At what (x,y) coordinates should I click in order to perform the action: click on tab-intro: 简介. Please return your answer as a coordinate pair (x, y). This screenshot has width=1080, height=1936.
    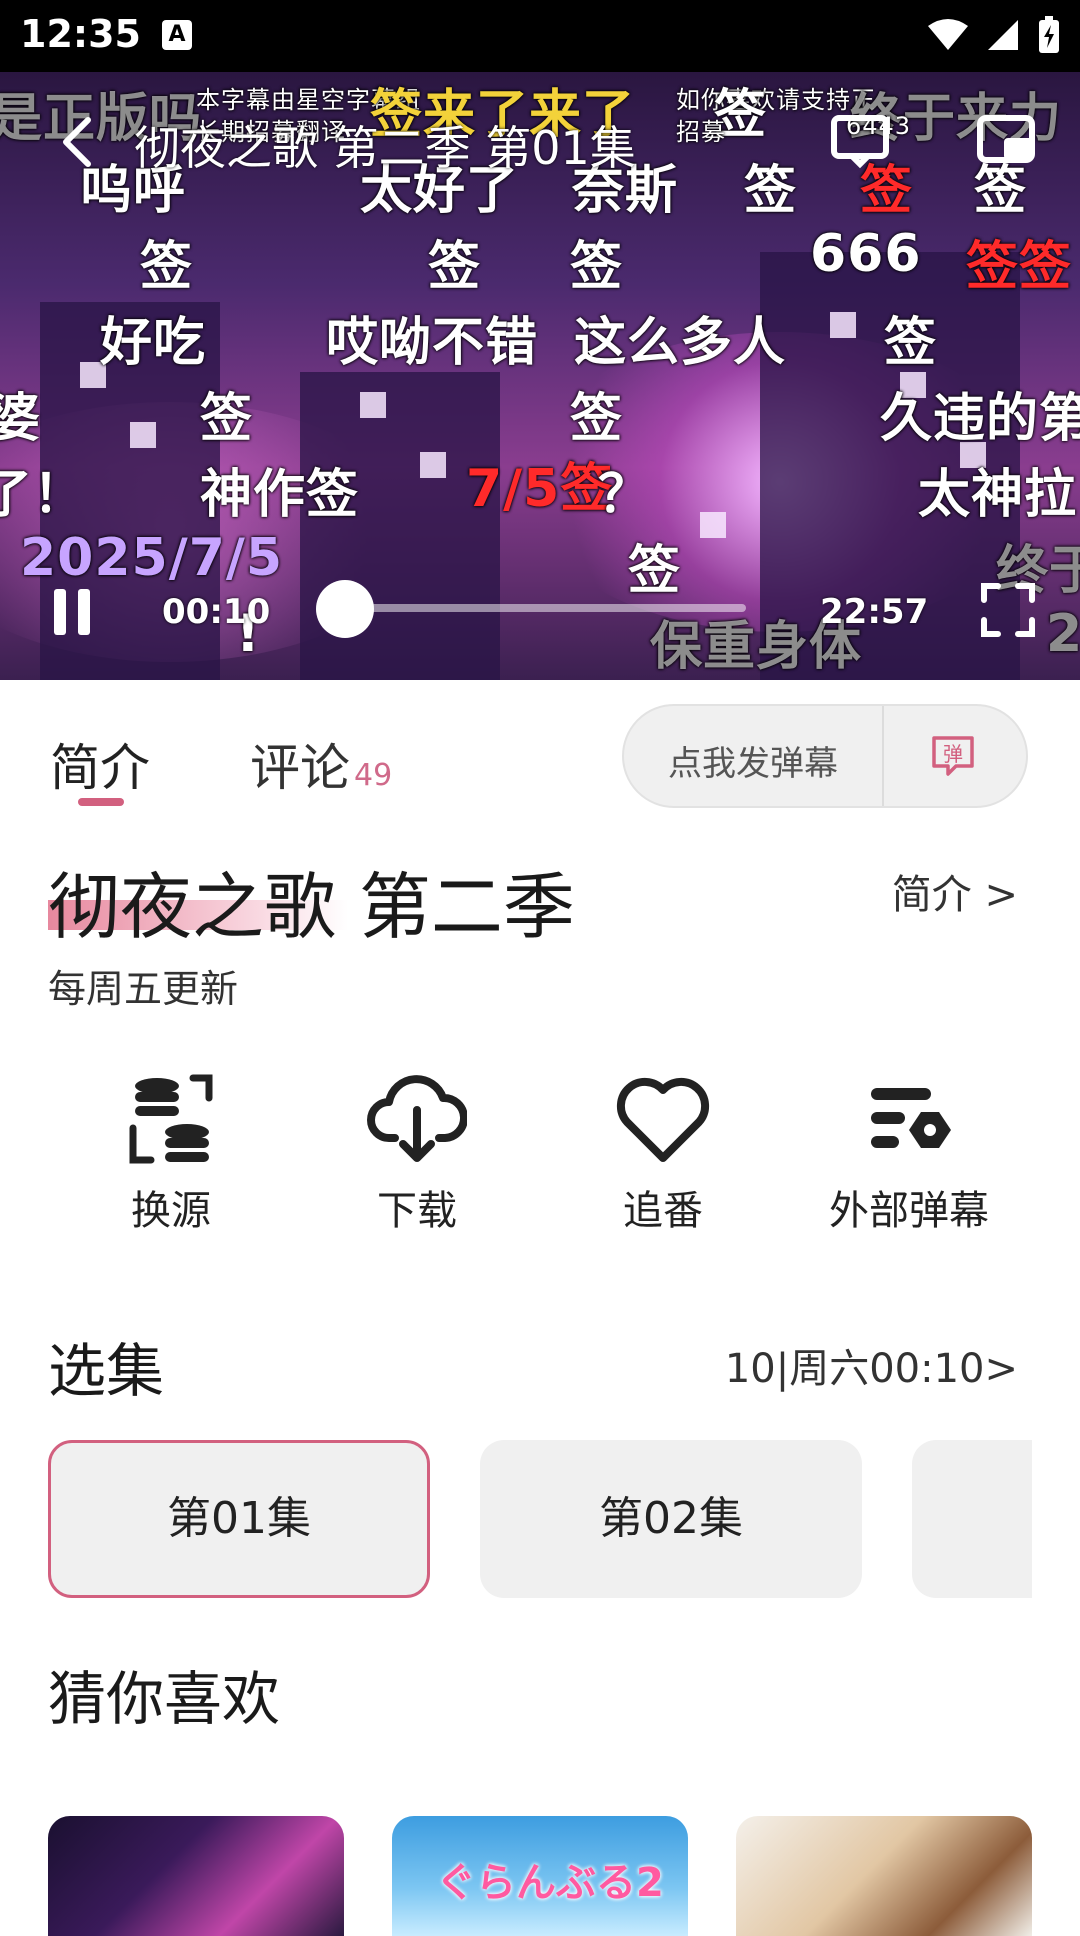
    Looking at the image, I should click on (100, 764).